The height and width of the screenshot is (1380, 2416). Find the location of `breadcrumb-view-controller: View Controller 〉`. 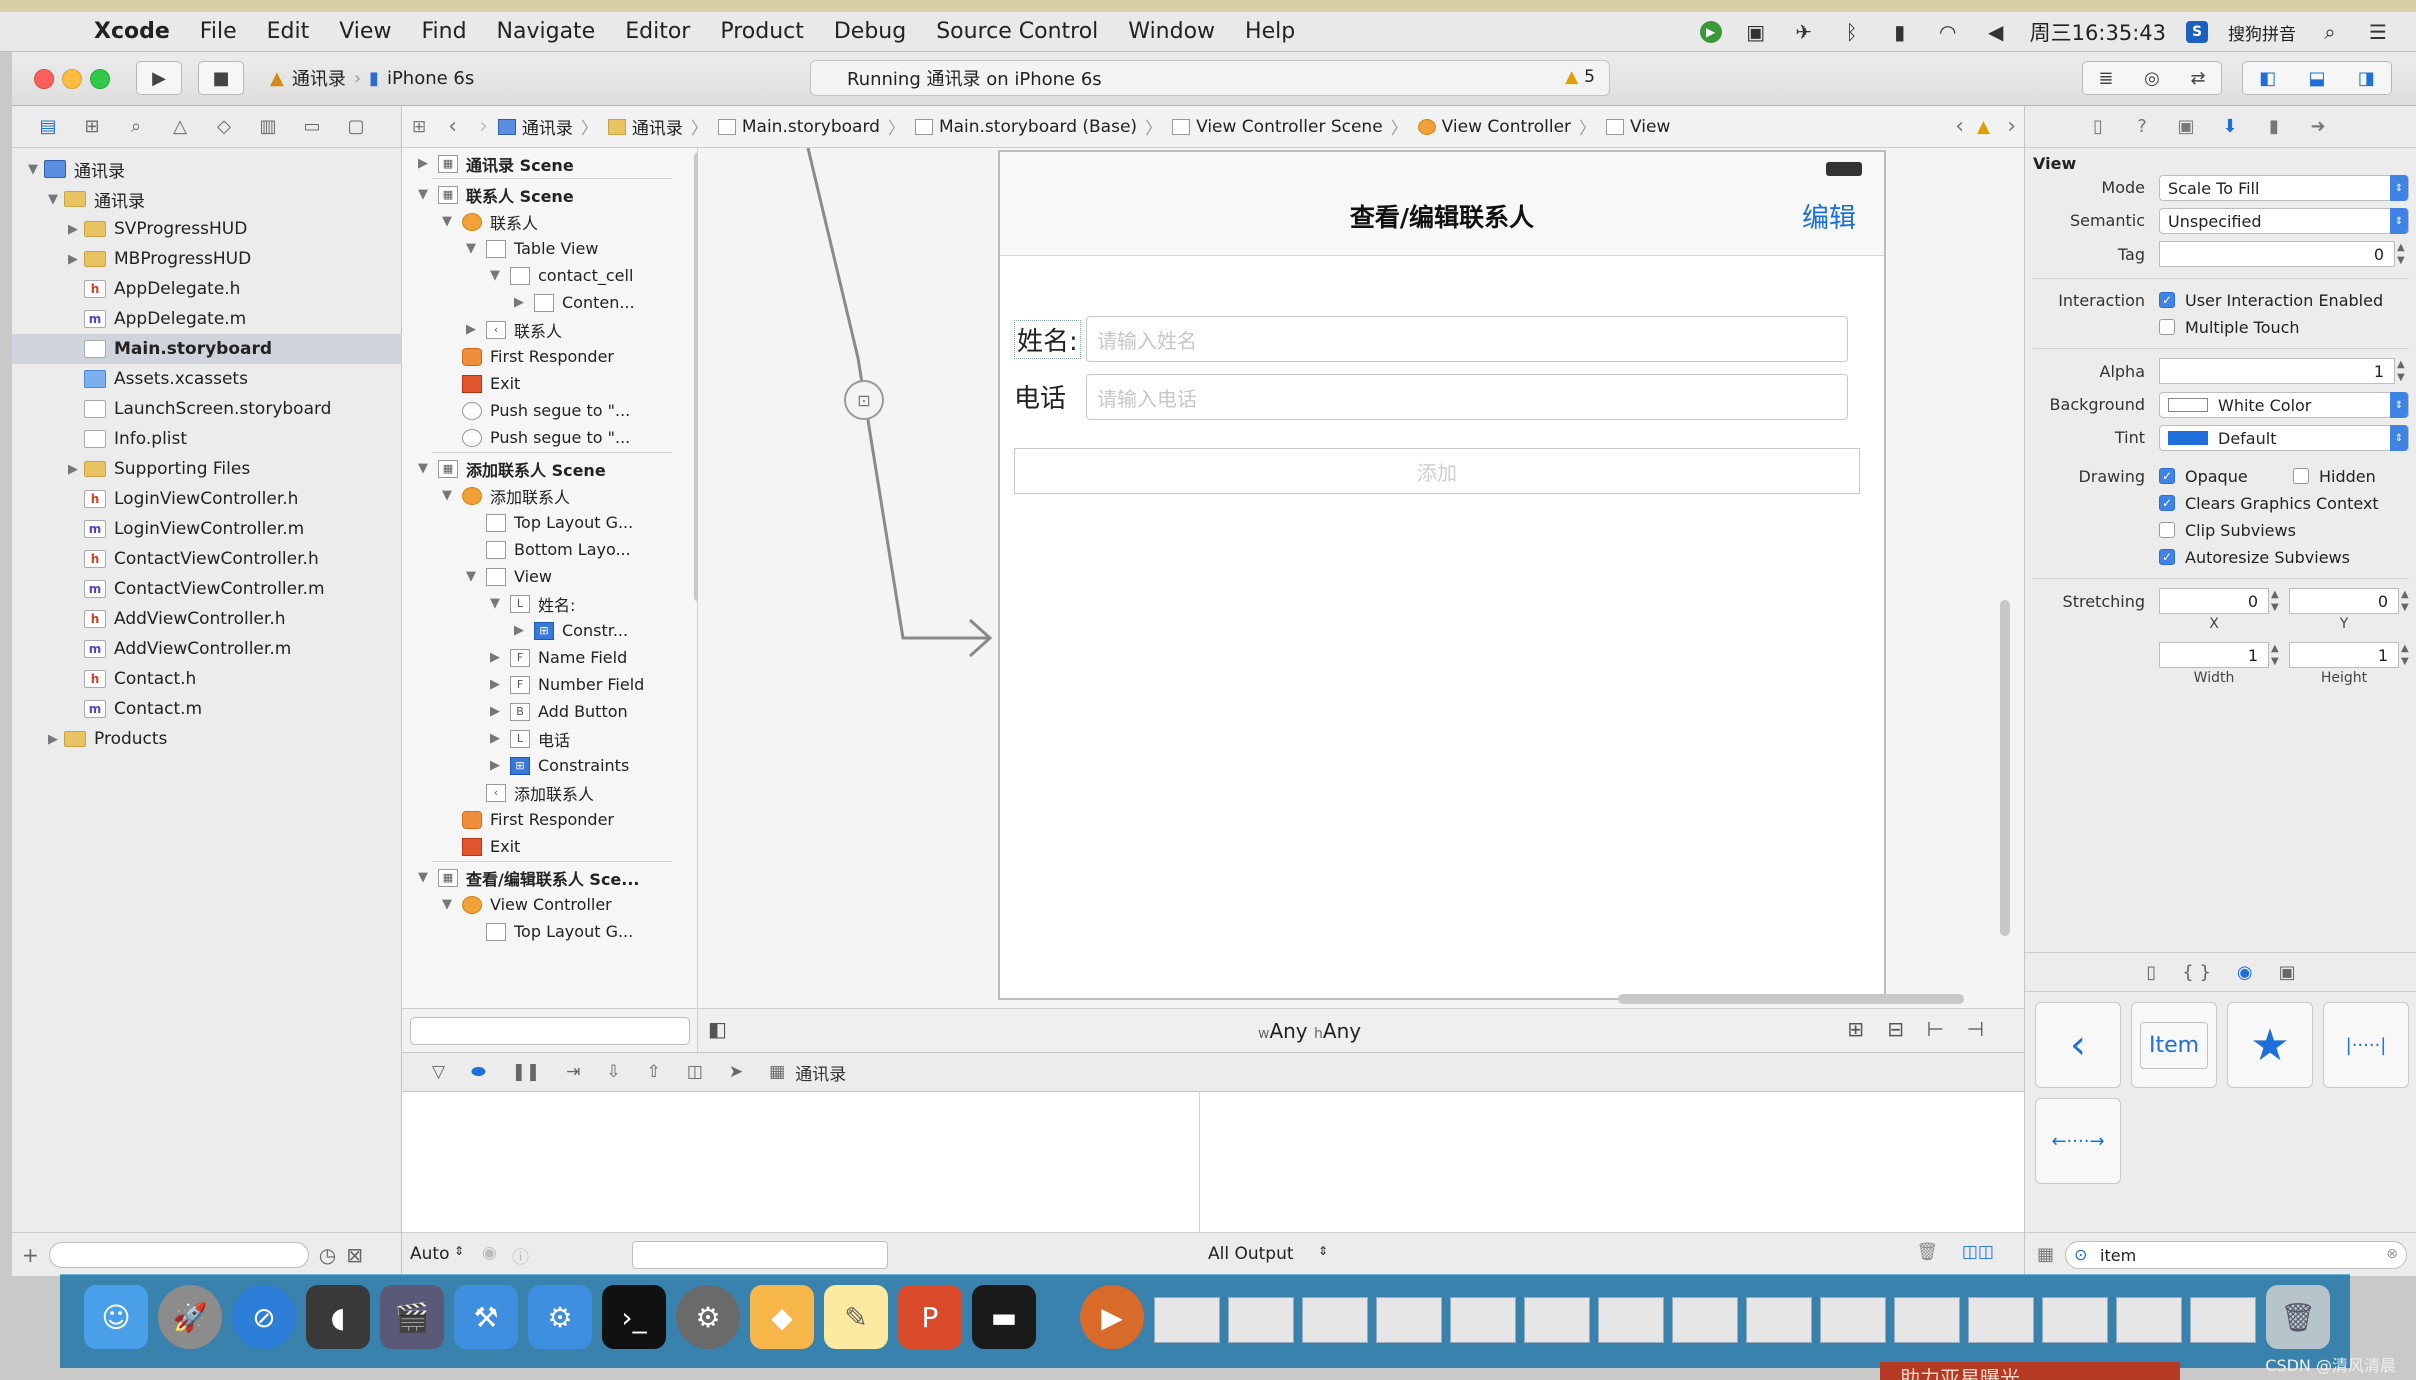

breadcrumb-view-controller: View Controller 〉 is located at coordinates (1502, 126).